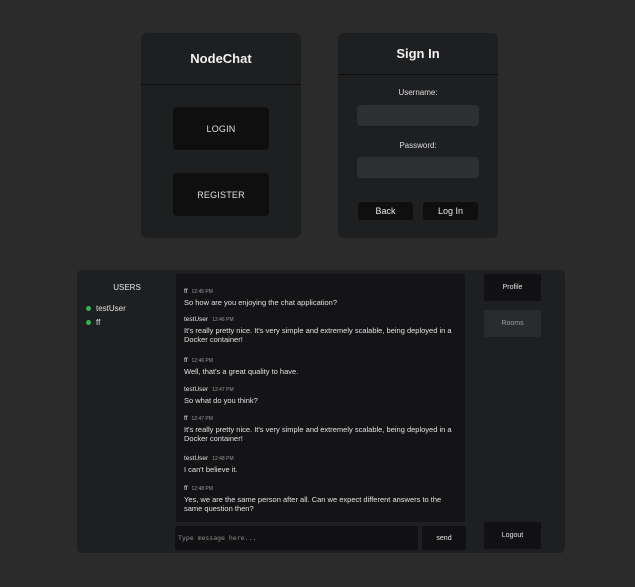 The width and height of the screenshot is (635, 587). I want to click on profile-button: Profile, so click(512, 287).